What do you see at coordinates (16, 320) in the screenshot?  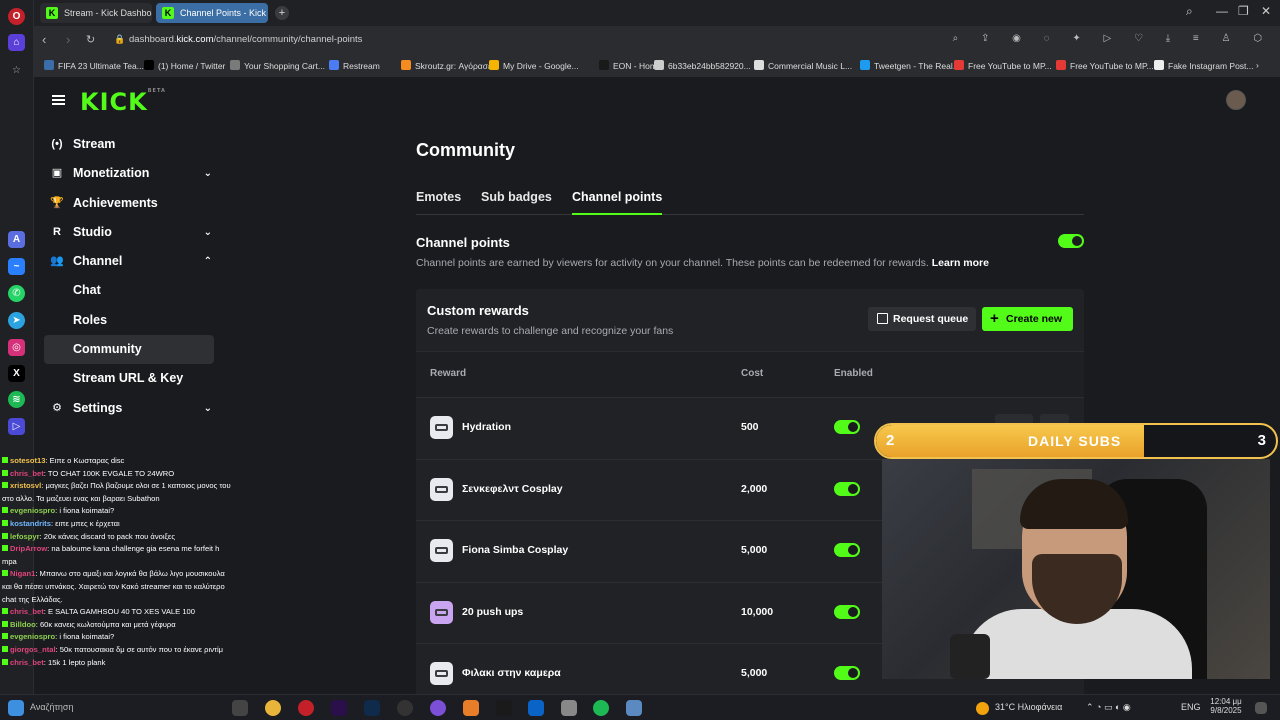 I see `telegram-icon: ➤` at bounding box center [16, 320].